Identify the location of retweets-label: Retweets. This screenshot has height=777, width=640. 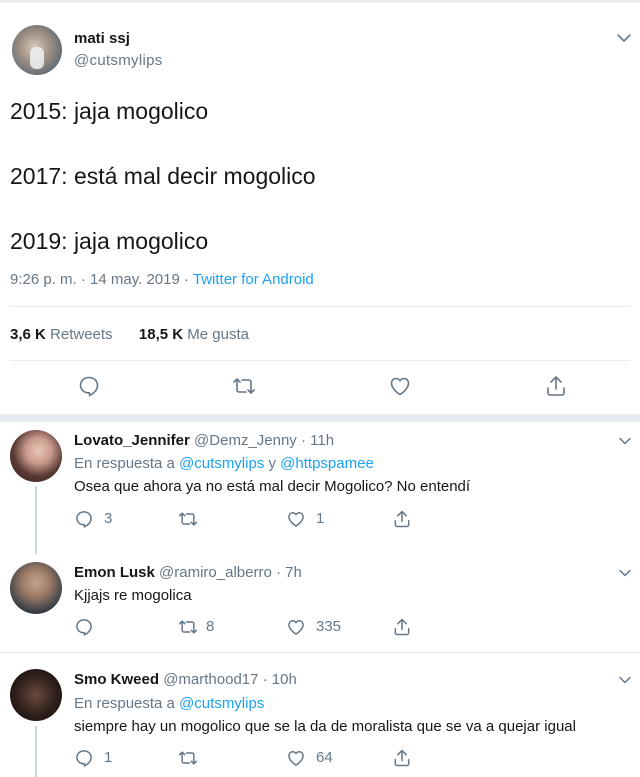
(79, 334).